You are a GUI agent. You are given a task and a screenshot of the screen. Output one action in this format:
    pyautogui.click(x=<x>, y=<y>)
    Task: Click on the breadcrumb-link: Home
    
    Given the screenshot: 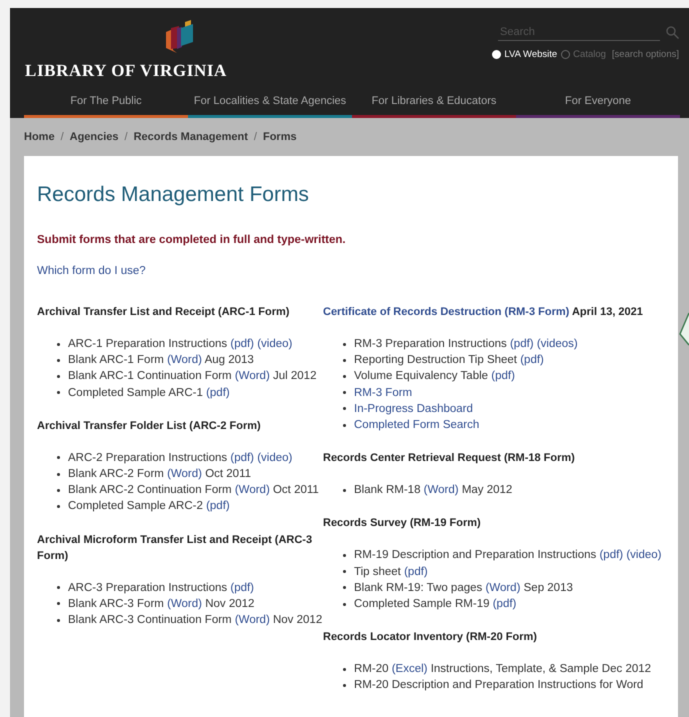 What is the action you would take?
    pyautogui.click(x=39, y=137)
    